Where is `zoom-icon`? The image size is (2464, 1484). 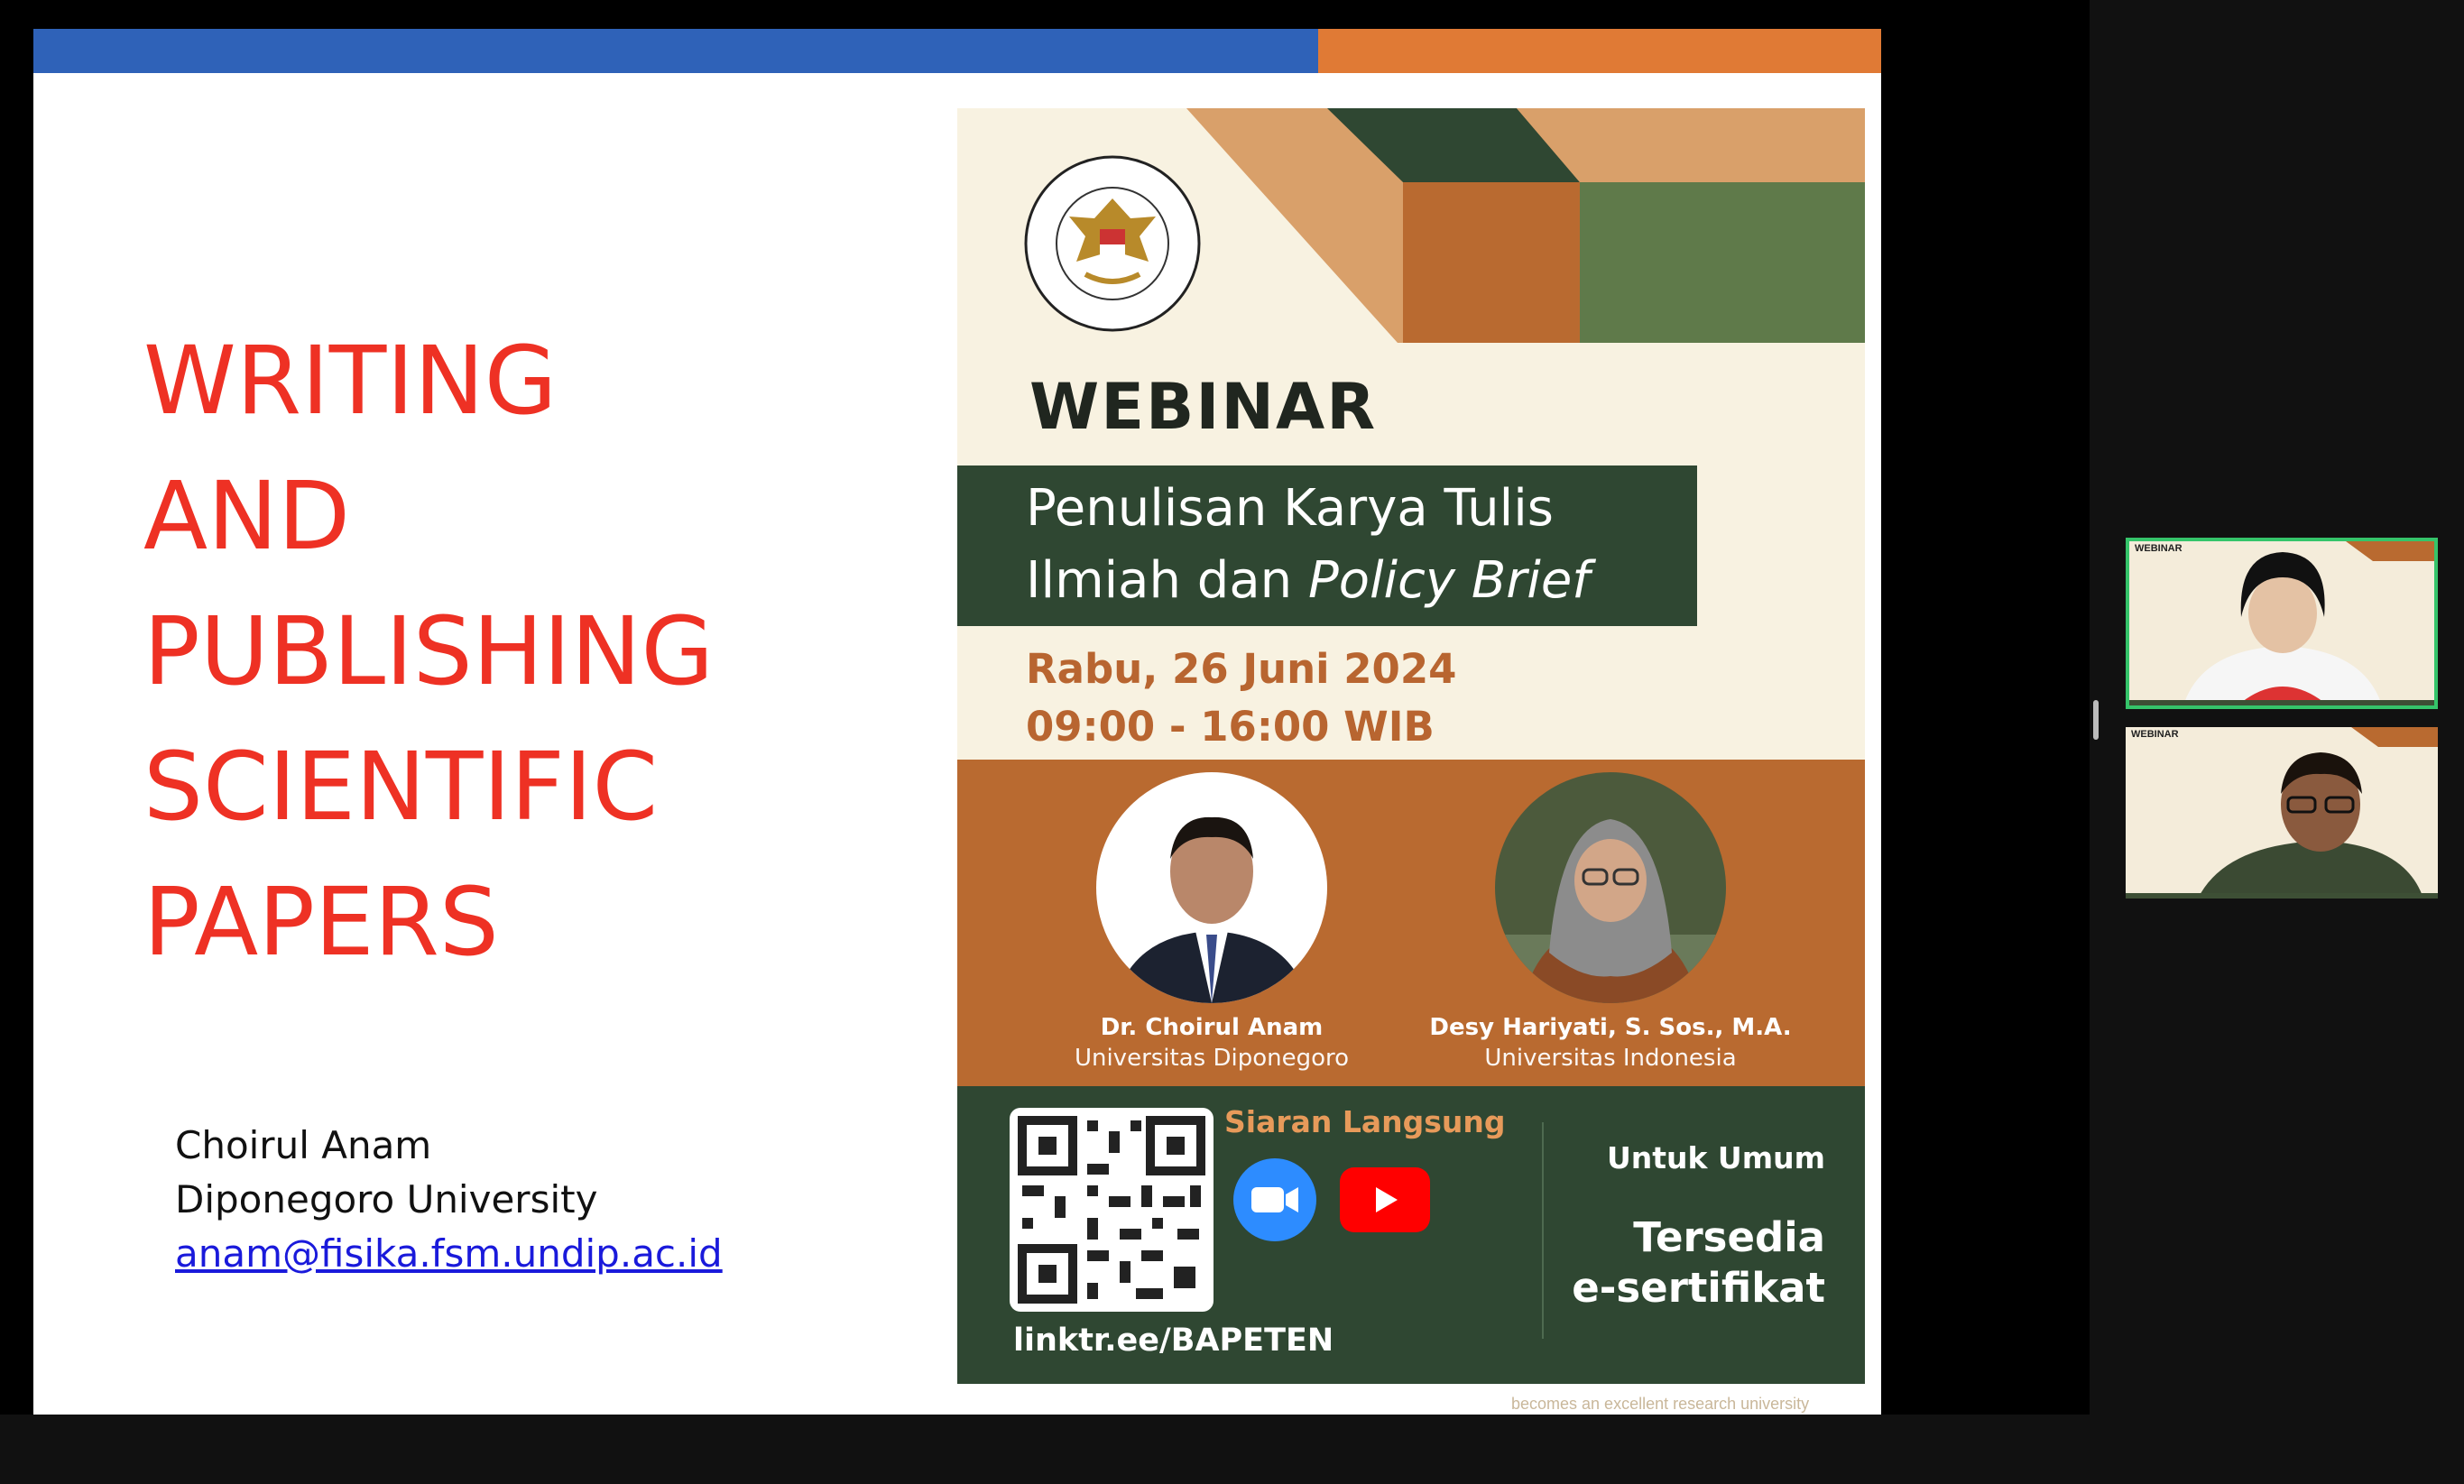
zoom-icon is located at coordinates (1274, 1199).